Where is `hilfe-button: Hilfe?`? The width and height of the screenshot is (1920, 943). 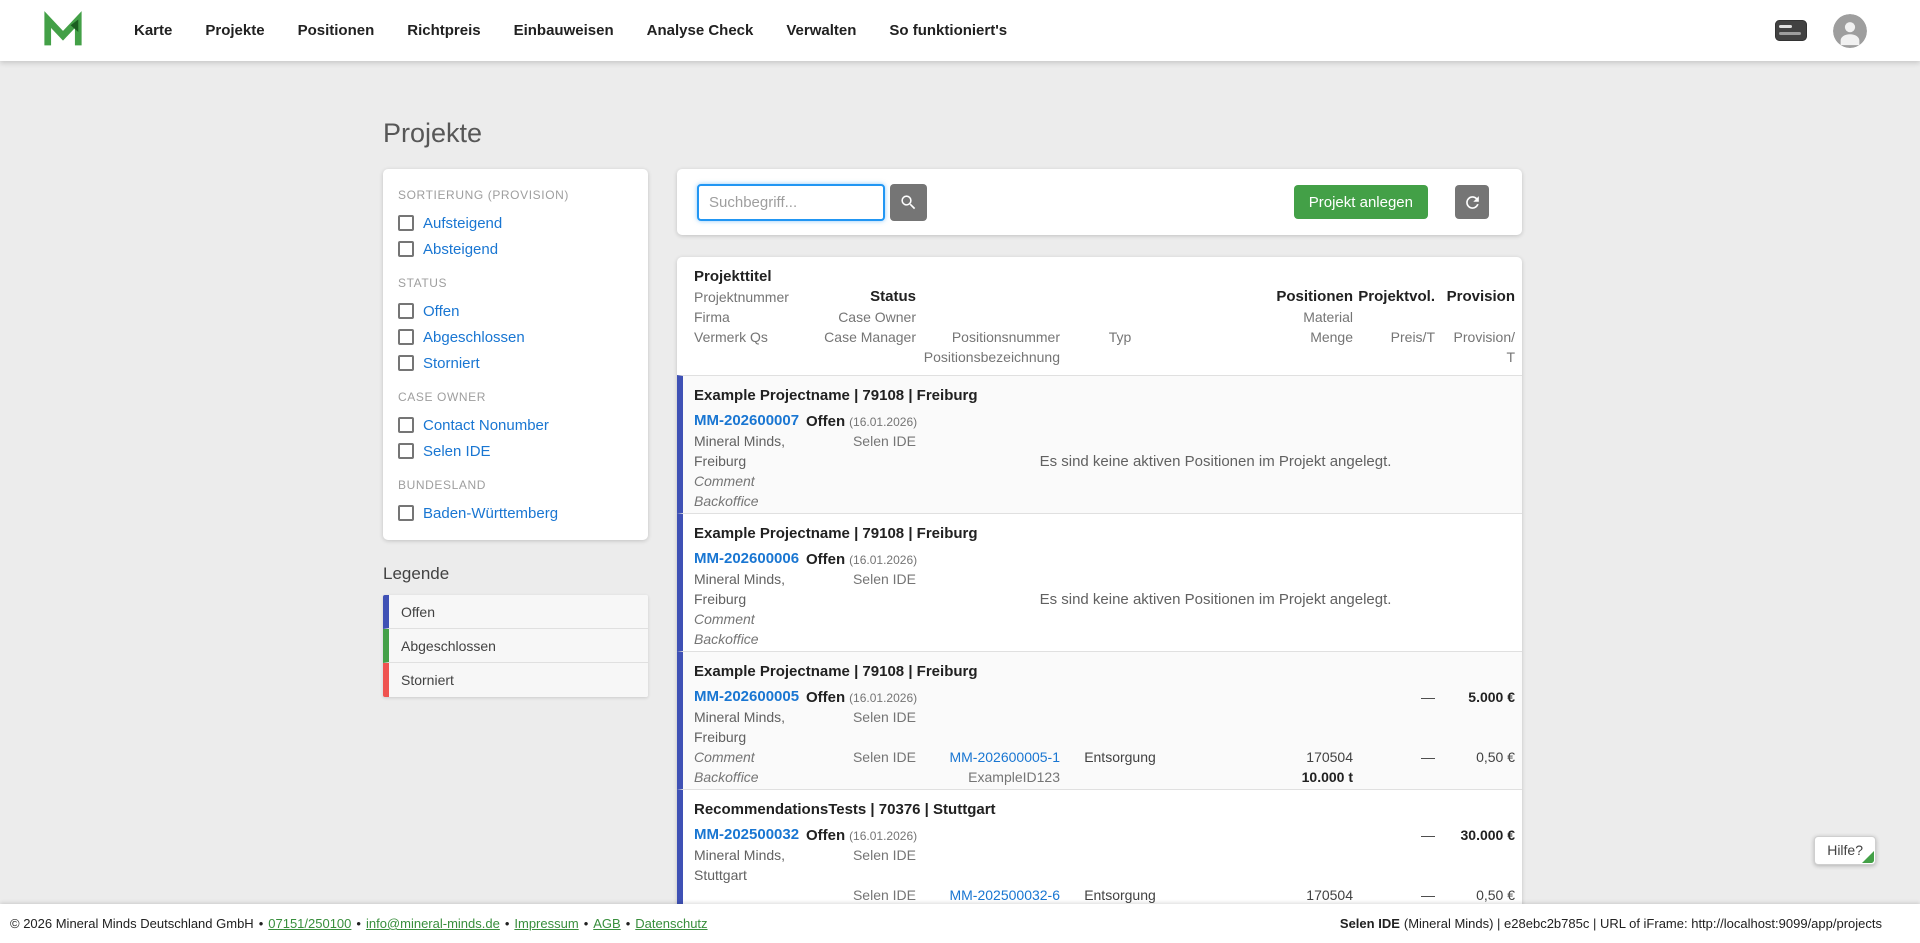 hilfe-button: Hilfe? is located at coordinates (1845, 850).